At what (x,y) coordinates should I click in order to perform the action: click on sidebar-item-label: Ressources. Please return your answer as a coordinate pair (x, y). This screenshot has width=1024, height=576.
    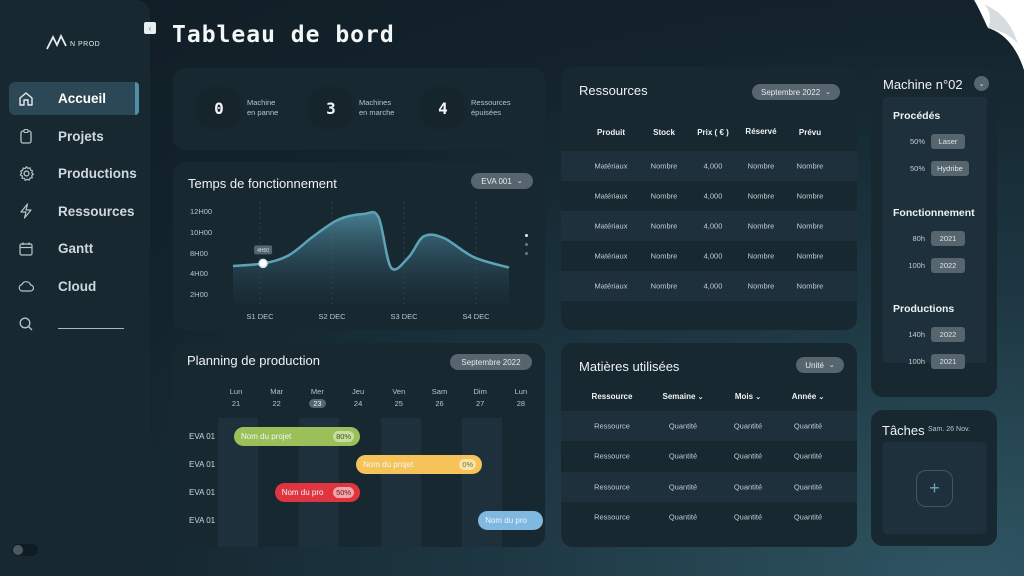
    Looking at the image, I should click on (96, 211).